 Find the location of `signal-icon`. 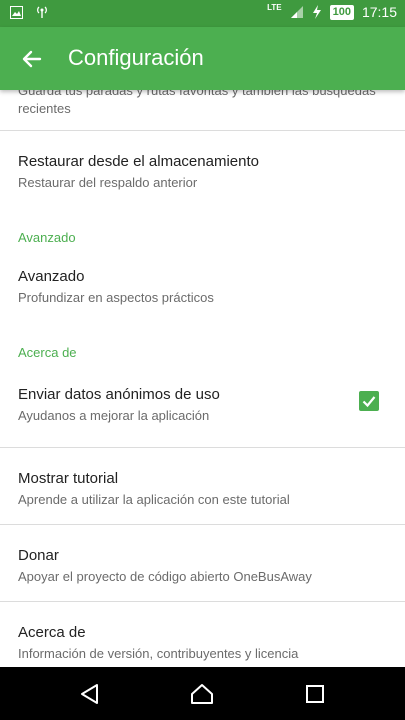

signal-icon is located at coordinates (297, 12).